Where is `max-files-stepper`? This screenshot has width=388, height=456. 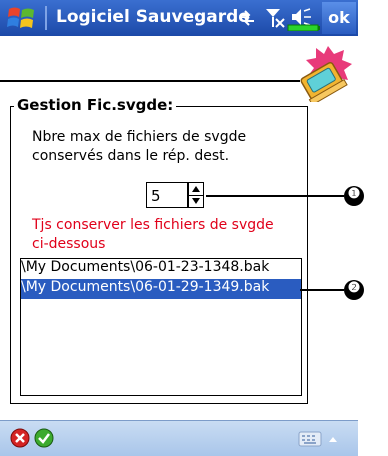
max-files-stepper is located at coordinates (196, 195).